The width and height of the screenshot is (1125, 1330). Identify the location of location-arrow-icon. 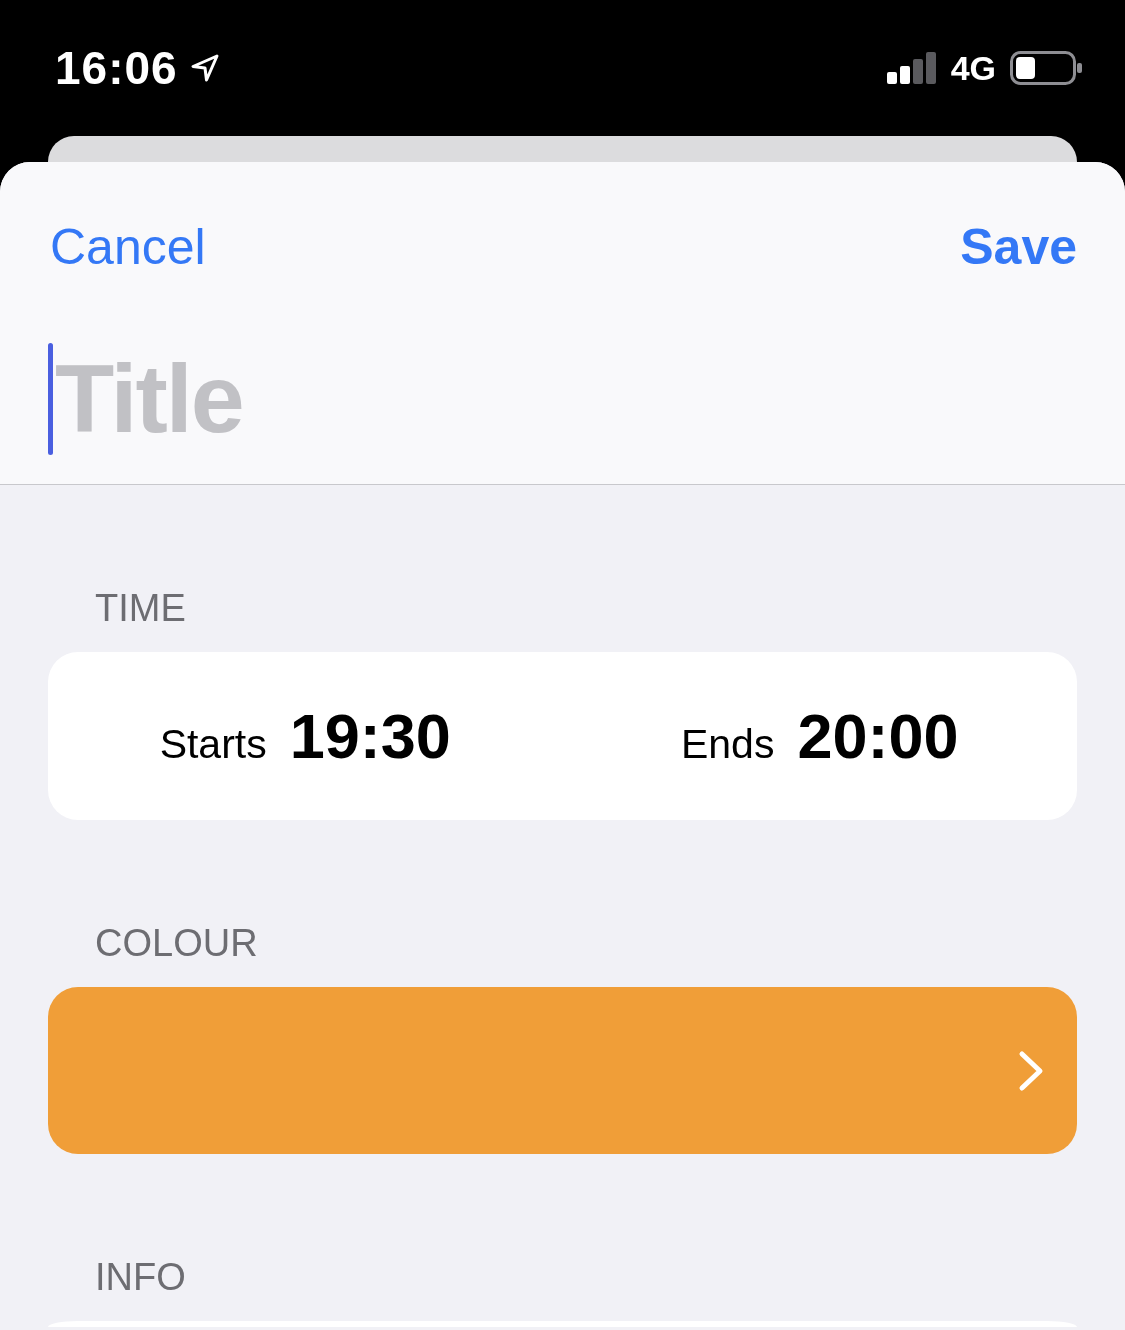
(204, 68).